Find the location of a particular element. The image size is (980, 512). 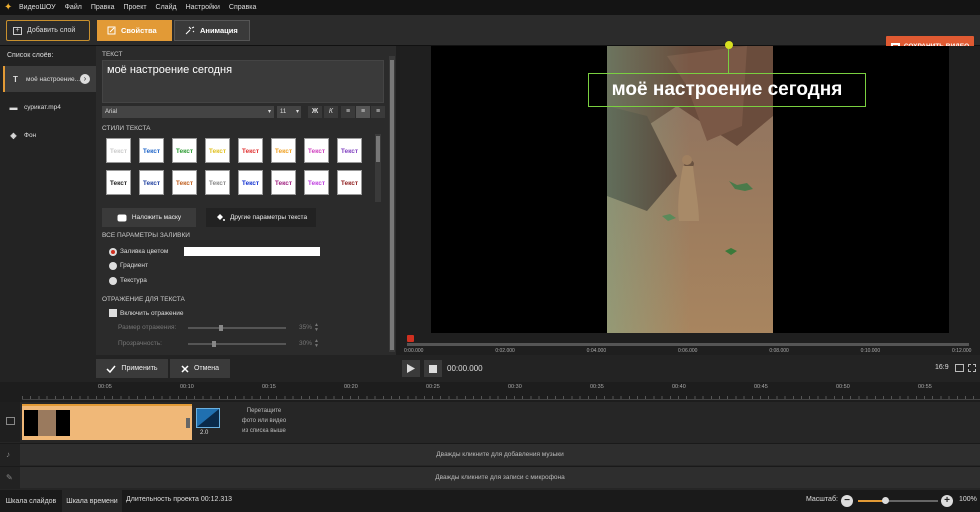

timeline-tick-label: 00:50 is located at coordinates (843, 387).